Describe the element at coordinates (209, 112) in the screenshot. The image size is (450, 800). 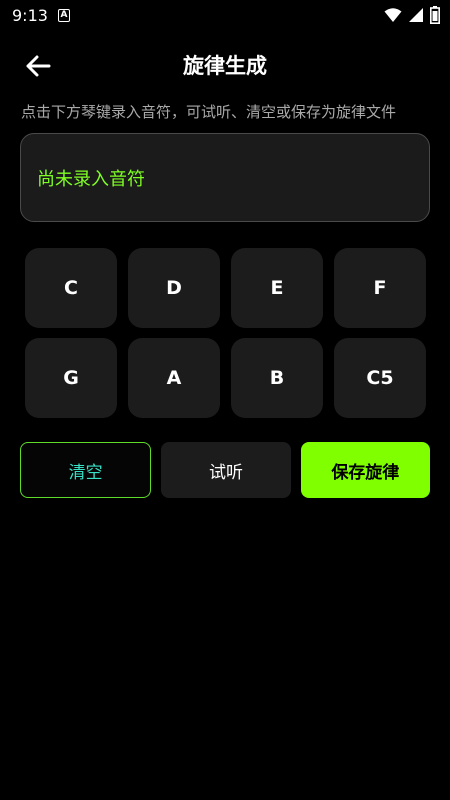
I see `instruction-text: 点击下方琴键录入音符，可试听、清空或保存为旋律文件` at that location.